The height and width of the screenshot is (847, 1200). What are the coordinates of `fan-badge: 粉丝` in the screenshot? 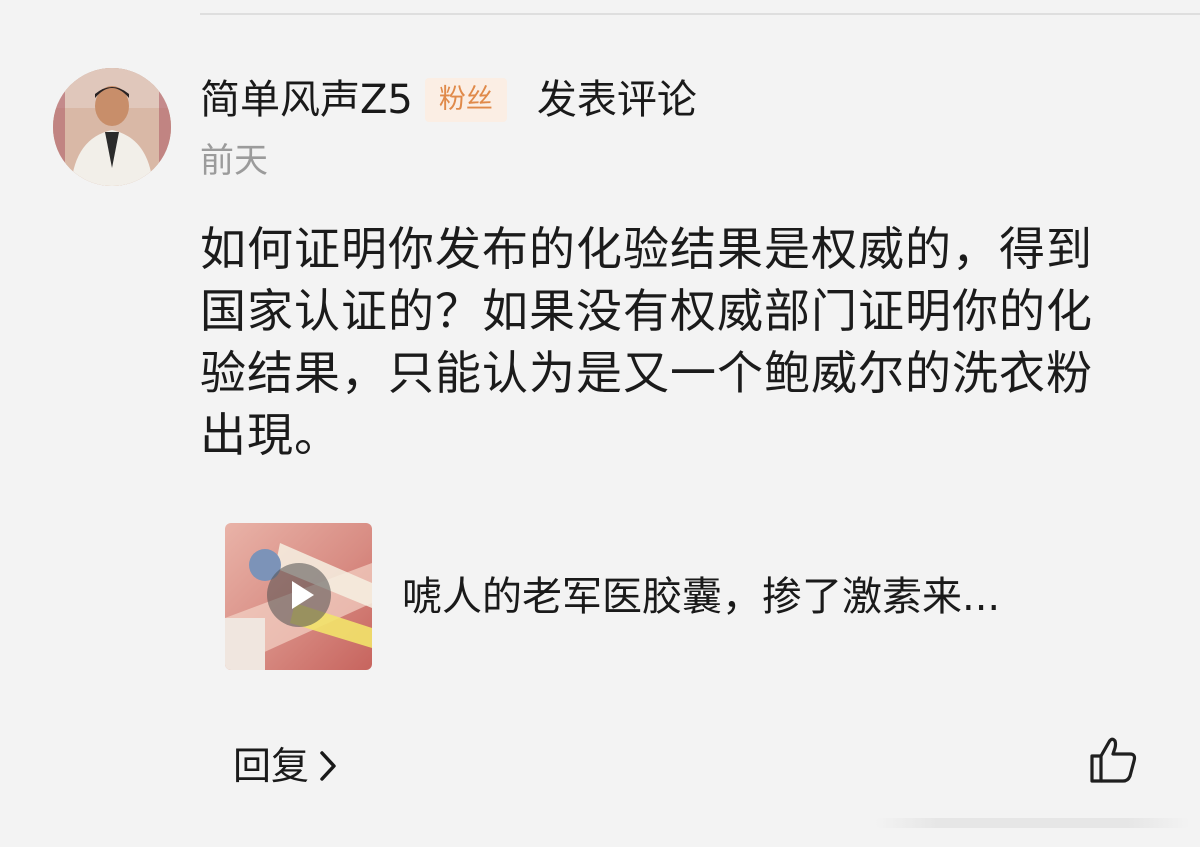 It's located at (465, 100).